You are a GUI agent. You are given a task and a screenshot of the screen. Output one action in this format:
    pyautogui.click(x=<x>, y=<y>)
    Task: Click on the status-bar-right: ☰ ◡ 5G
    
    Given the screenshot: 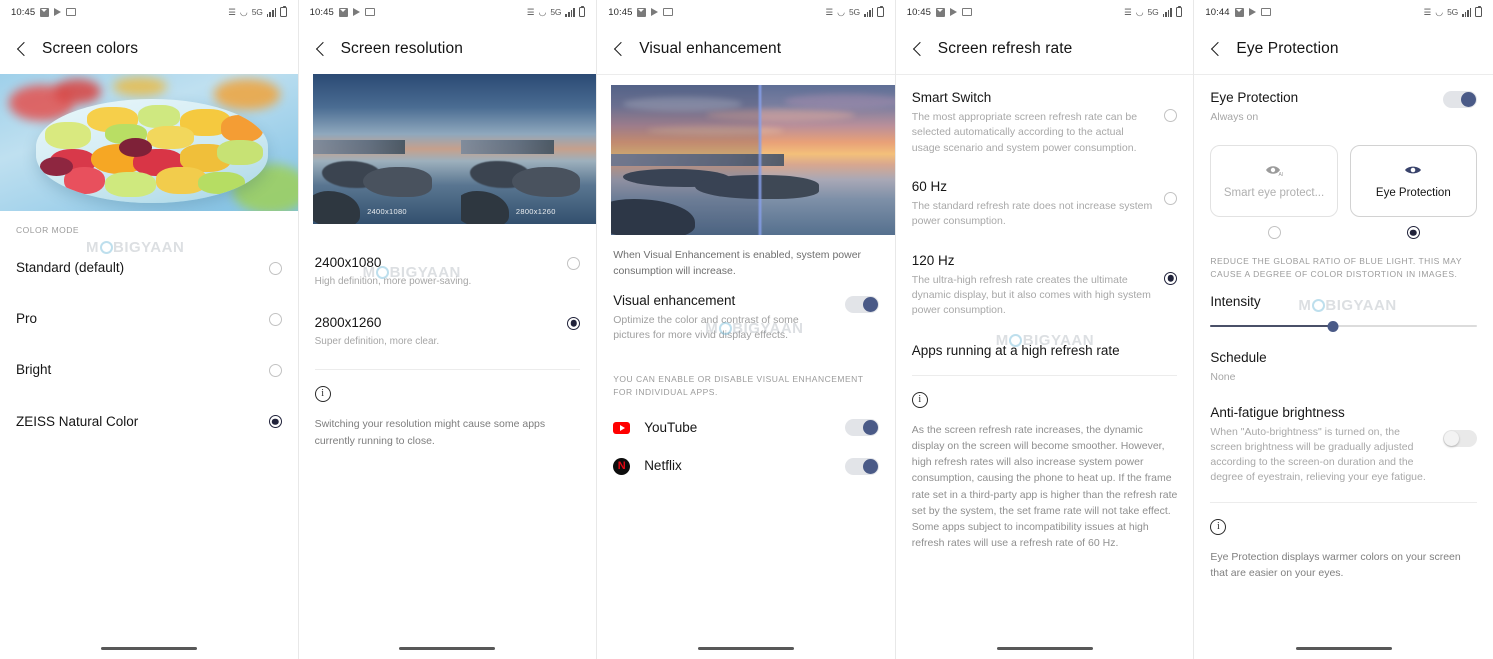 What is the action you would take?
    pyautogui.click(x=1453, y=11)
    